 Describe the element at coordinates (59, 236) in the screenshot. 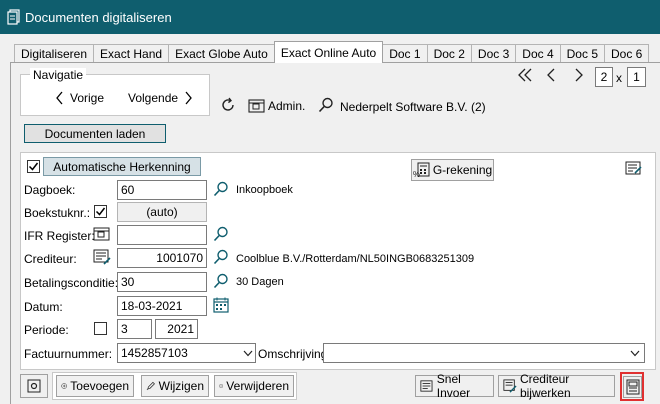

I see `ifr-label: IFR Register:` at that location.